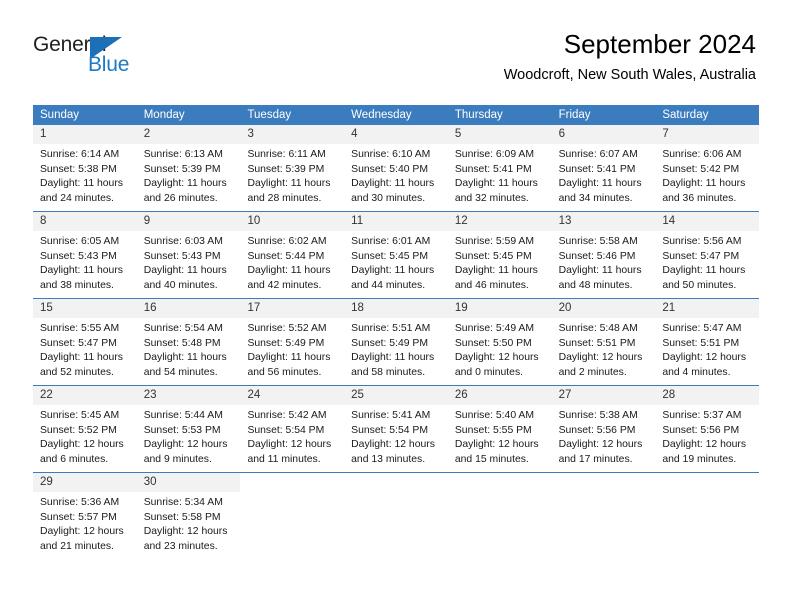 This screenshot has height=612, width=792. Describe the element at coordinates (565, 395) in the screenshot. I see `day-number: 27` at that location.